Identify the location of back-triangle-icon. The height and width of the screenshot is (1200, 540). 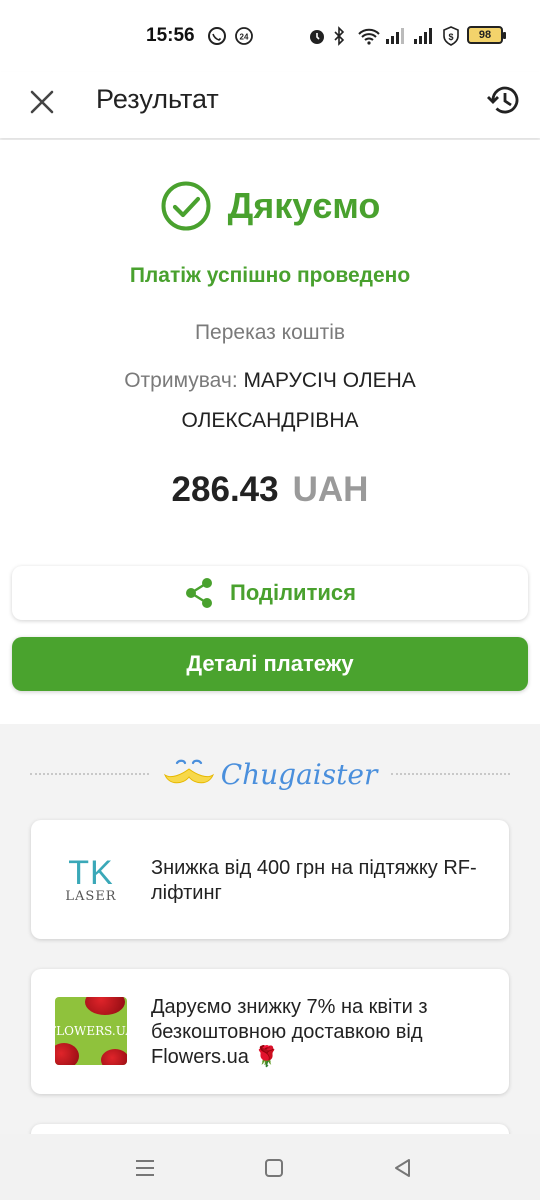
(402, 1168).